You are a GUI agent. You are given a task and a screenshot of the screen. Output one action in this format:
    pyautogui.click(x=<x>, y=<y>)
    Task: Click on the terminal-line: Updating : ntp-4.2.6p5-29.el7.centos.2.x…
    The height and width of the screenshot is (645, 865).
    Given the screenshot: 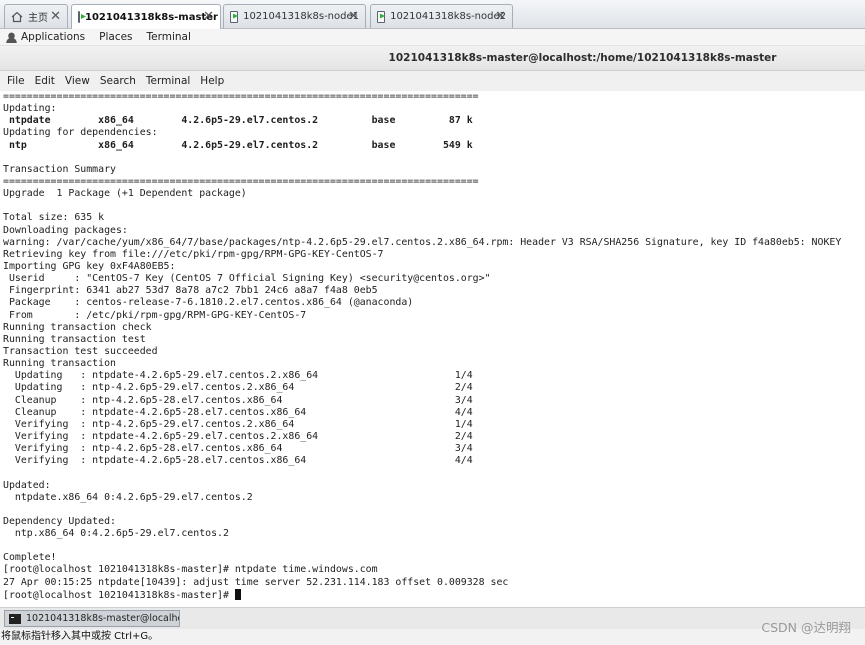 What is the action you would take?
    pyautogui.click(x=238, y=388)
    